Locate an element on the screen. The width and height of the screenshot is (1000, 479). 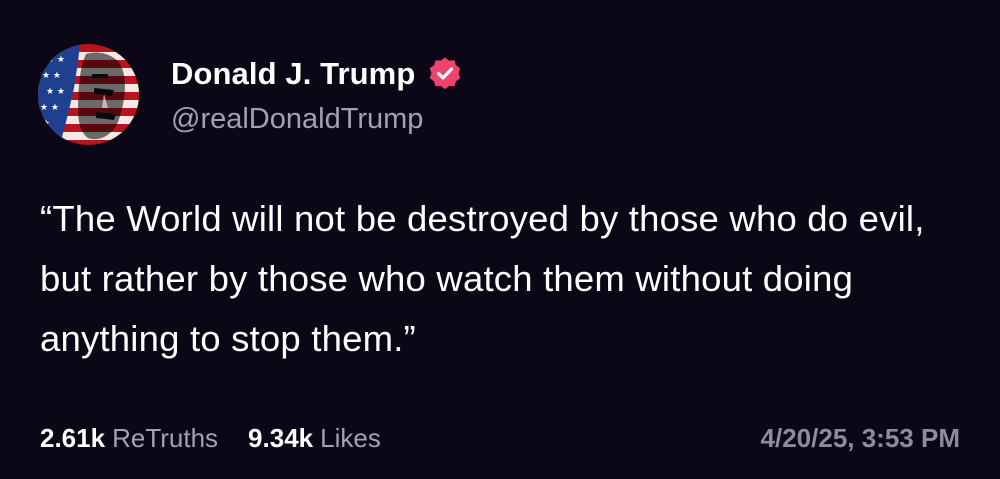
likes-label: Likes is located at coordinates (350, 437).